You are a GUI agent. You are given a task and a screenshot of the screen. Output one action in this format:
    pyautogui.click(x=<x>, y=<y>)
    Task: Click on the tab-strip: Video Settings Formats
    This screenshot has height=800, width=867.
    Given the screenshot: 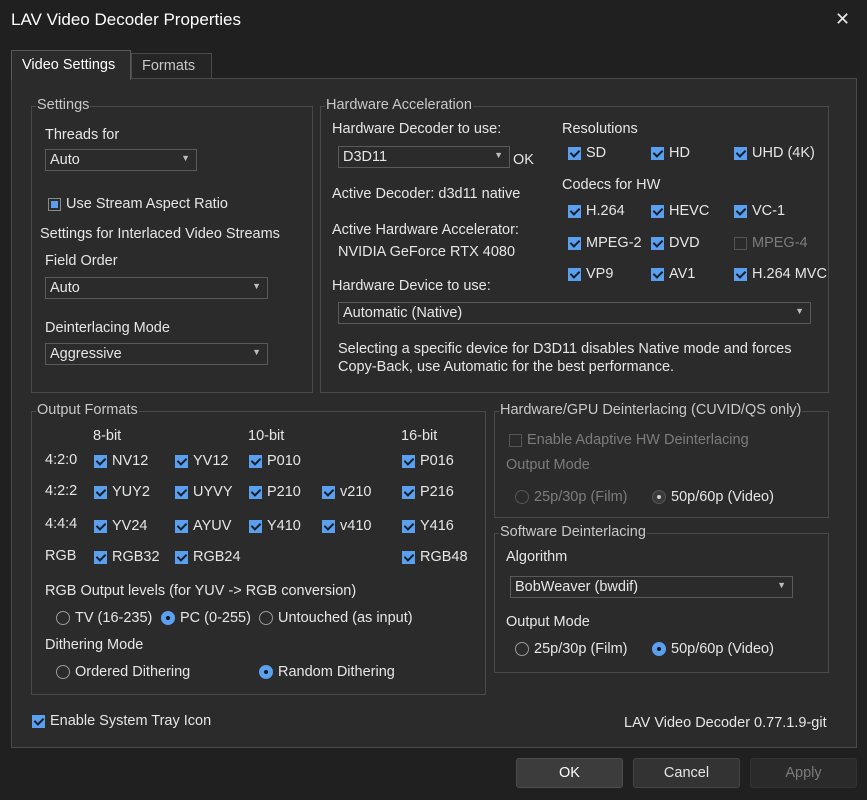 What is the action you would take?
    pyautogui.click(x=434, y=65)
    